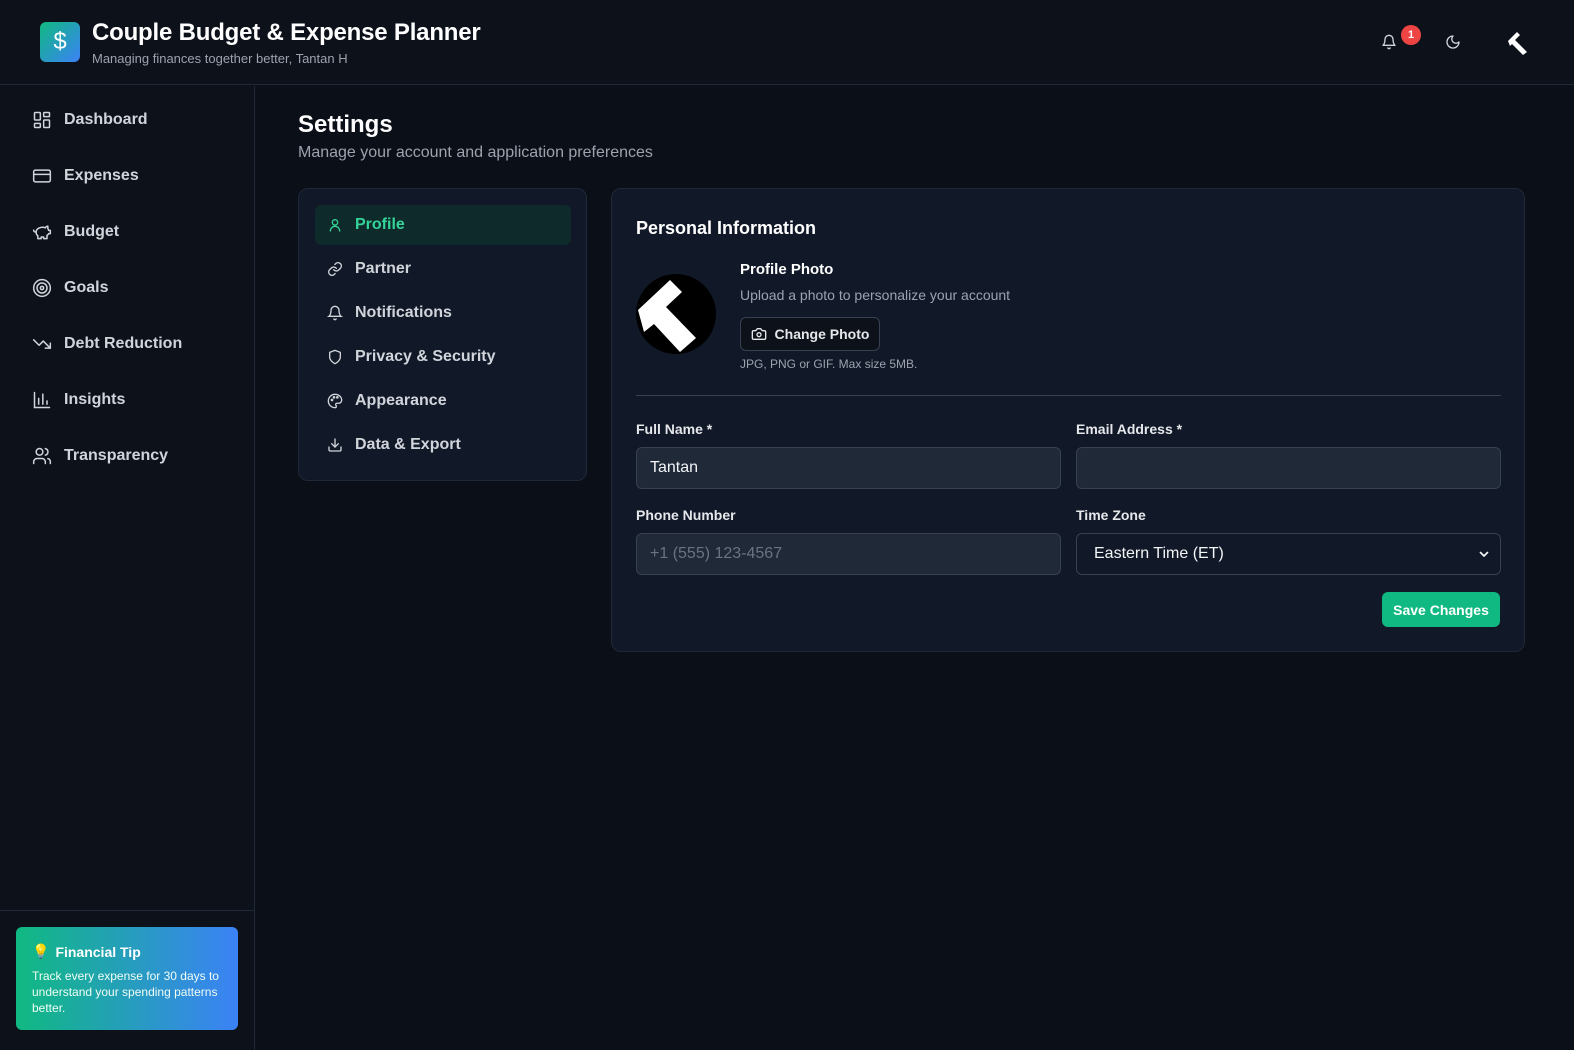  I want to click on logo-symbol: $, so click(60, 41).